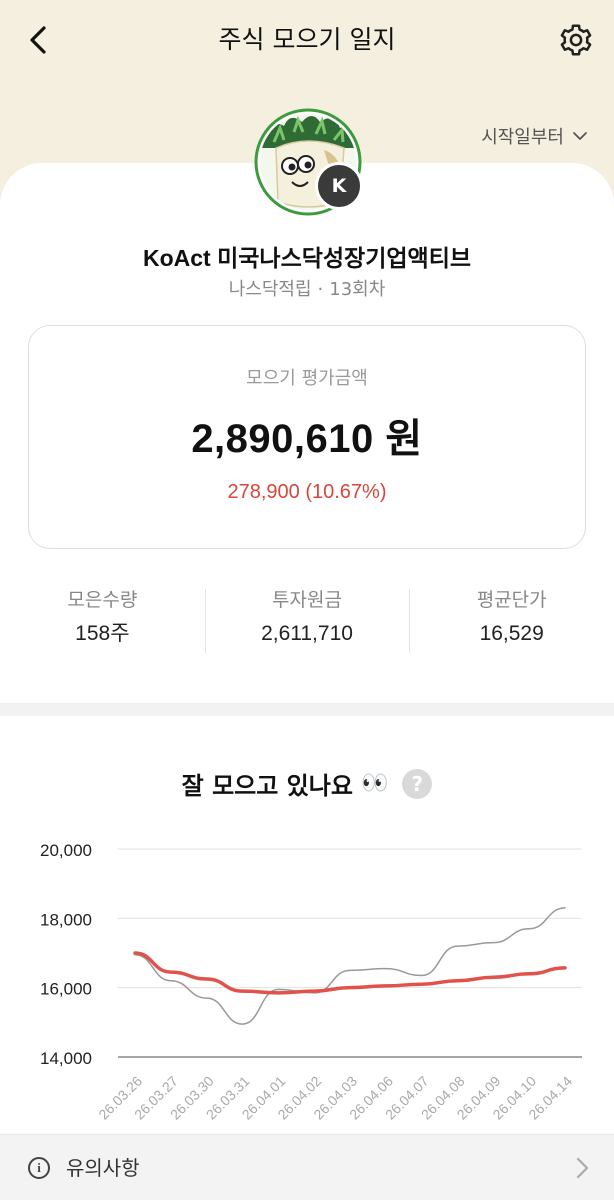  I want to click on fund-subtitle: 나스닥적립 · 13회차, so click(307, 290).